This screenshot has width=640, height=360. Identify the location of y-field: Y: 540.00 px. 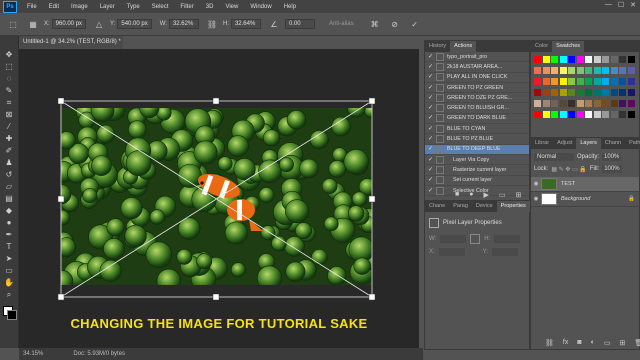
(131, 24).